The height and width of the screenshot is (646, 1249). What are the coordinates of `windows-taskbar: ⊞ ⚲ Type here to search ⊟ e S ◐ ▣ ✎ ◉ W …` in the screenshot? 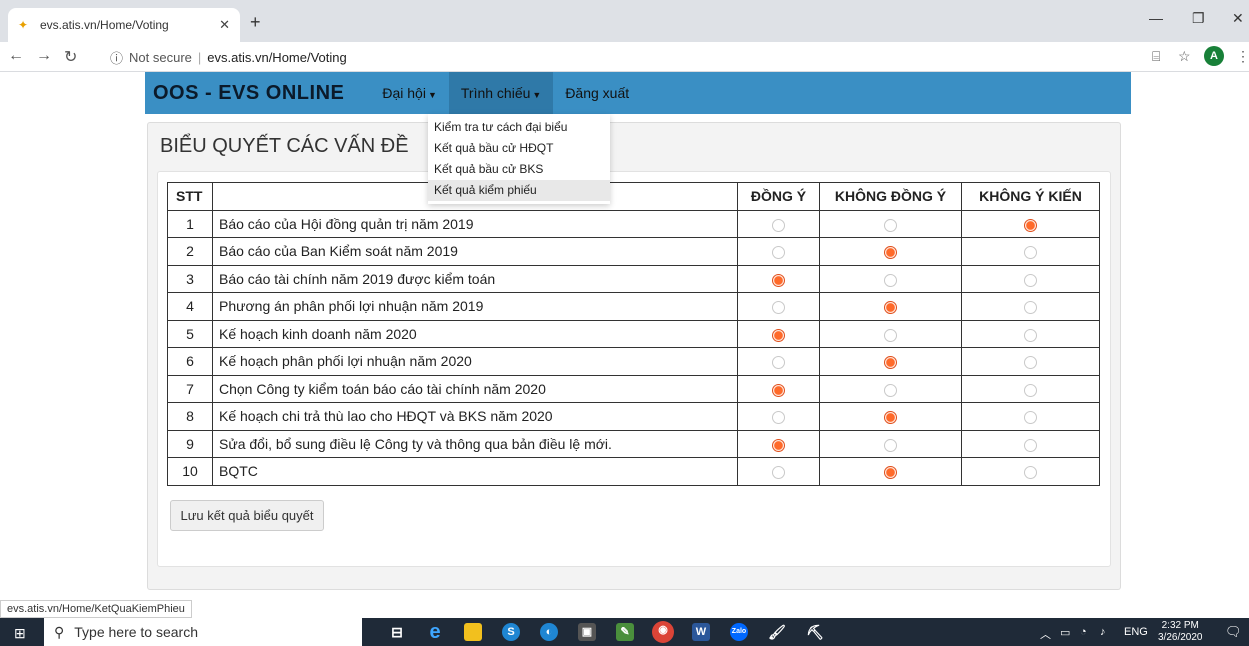 It's located at (624, 632).